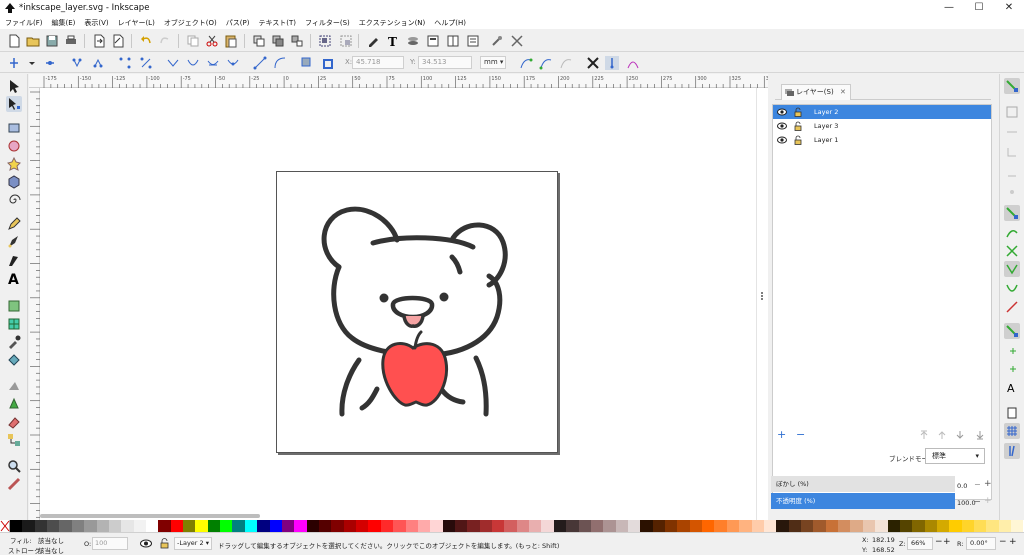 The image size is (1024, 555). I want to click on opacity-slider: 不透明度 (%), so click(863, 501).